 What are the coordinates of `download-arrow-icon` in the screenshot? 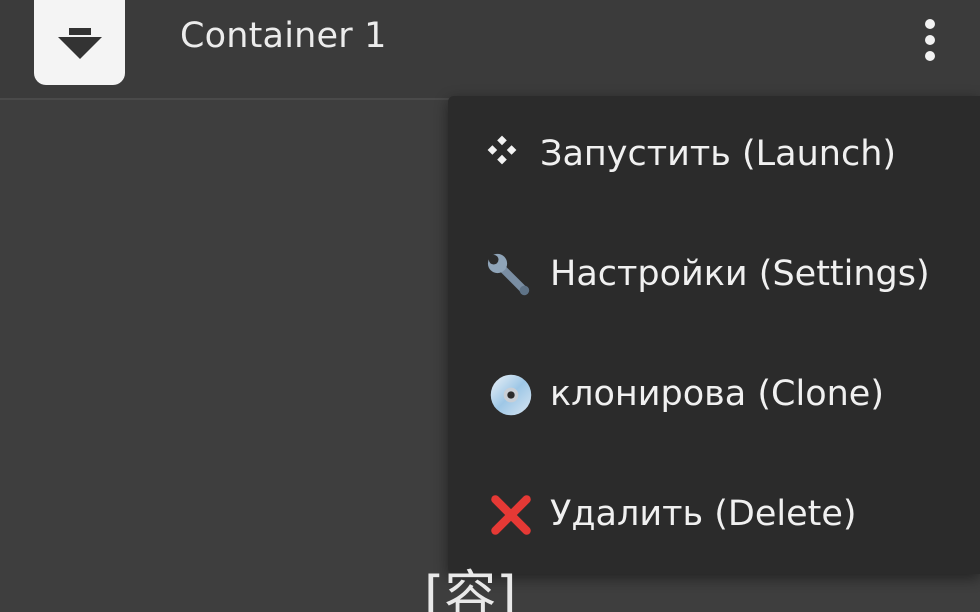 It's located at (80, 43).